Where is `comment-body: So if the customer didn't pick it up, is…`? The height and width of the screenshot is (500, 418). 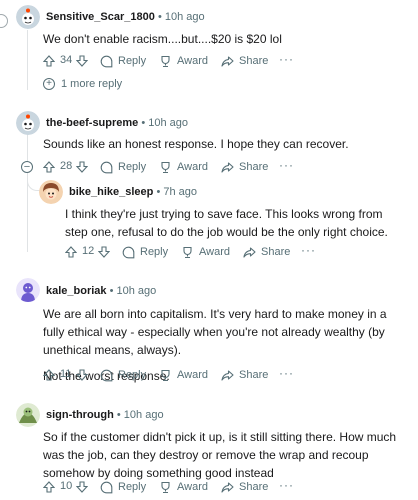
comment-body: So if the customer didn't pick it up, is… is located at coordinates (227, 455).